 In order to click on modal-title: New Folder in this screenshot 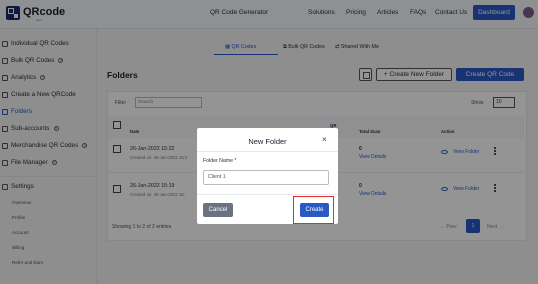, I will do `click(267, 141)`.